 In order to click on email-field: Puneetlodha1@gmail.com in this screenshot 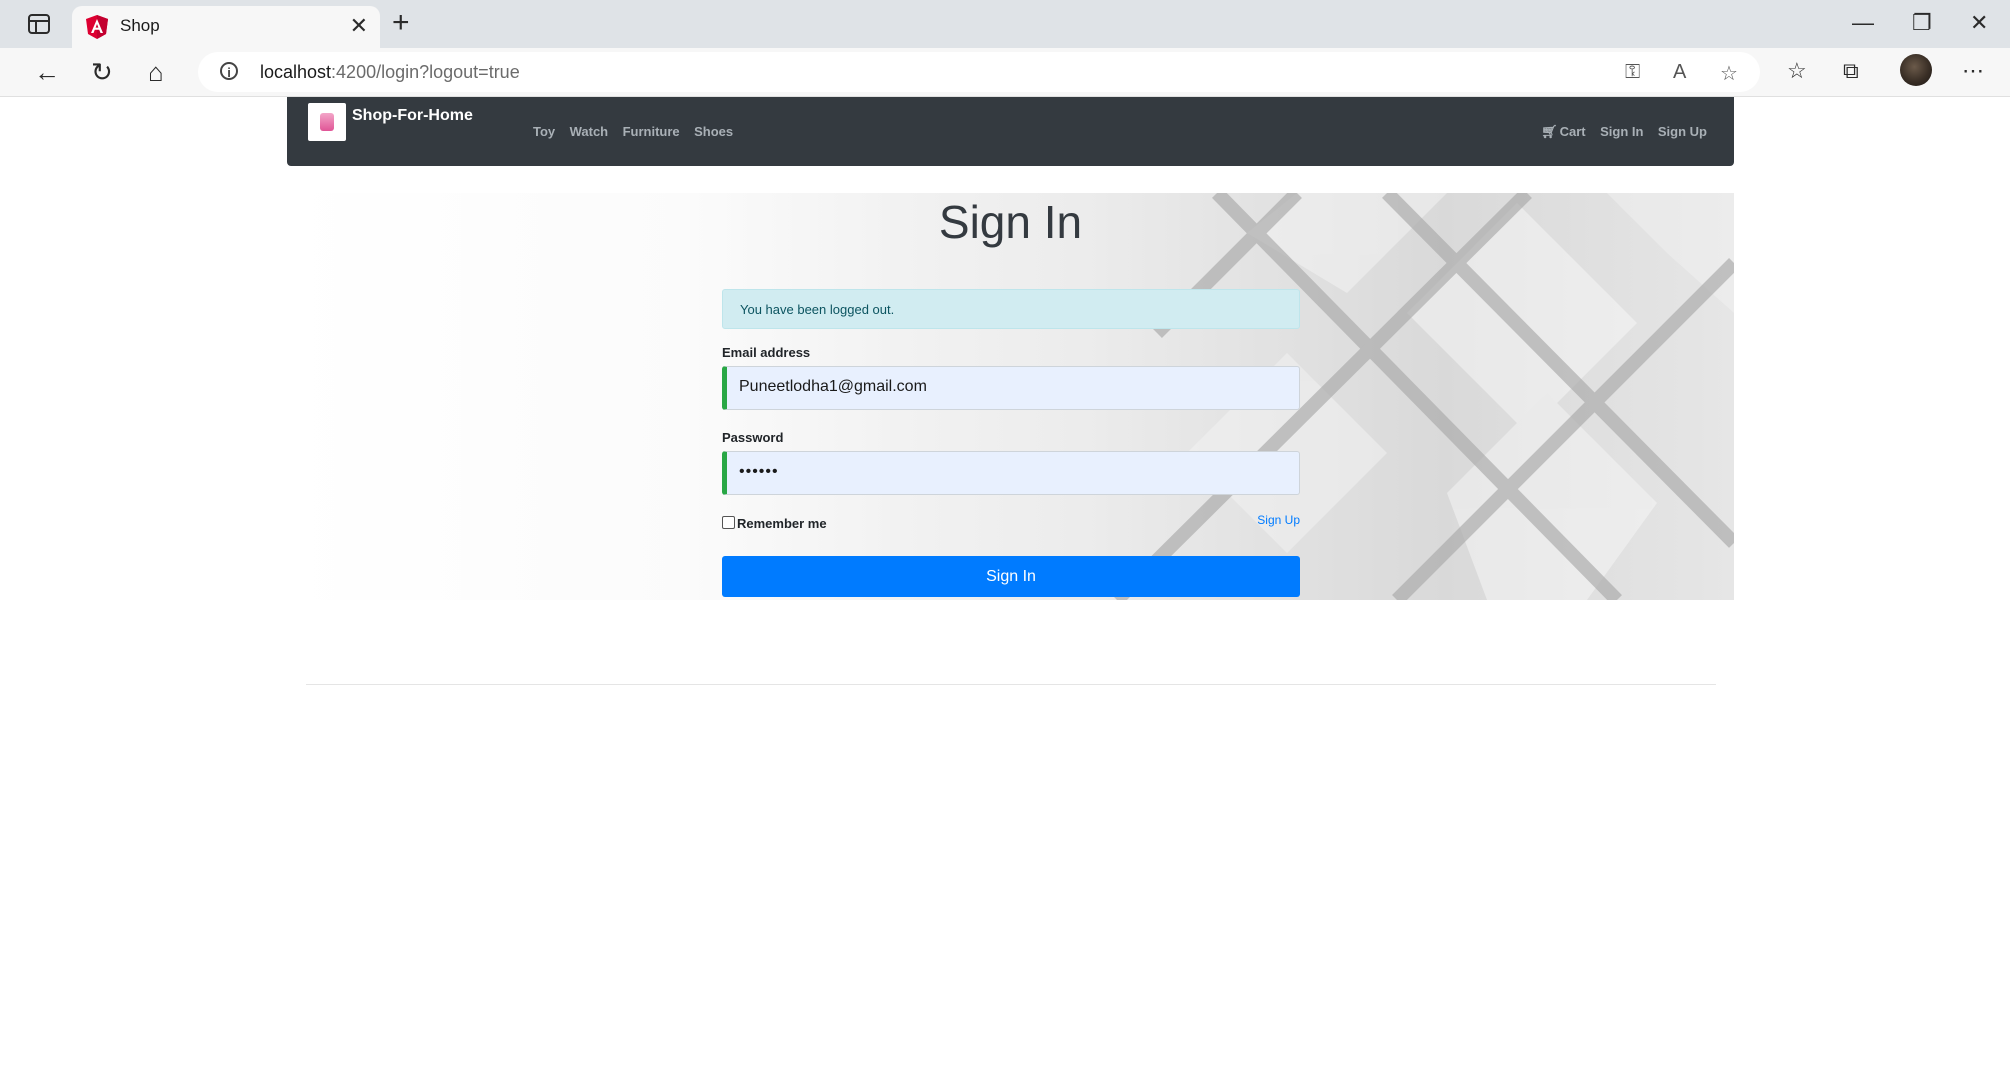, I will do `click(1011, 388)`.